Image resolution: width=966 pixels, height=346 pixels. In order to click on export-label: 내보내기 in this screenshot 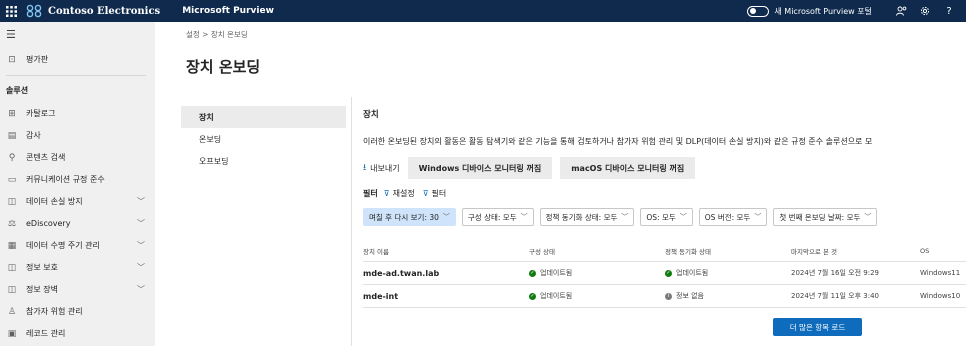, I will do `click(385, 168)`.